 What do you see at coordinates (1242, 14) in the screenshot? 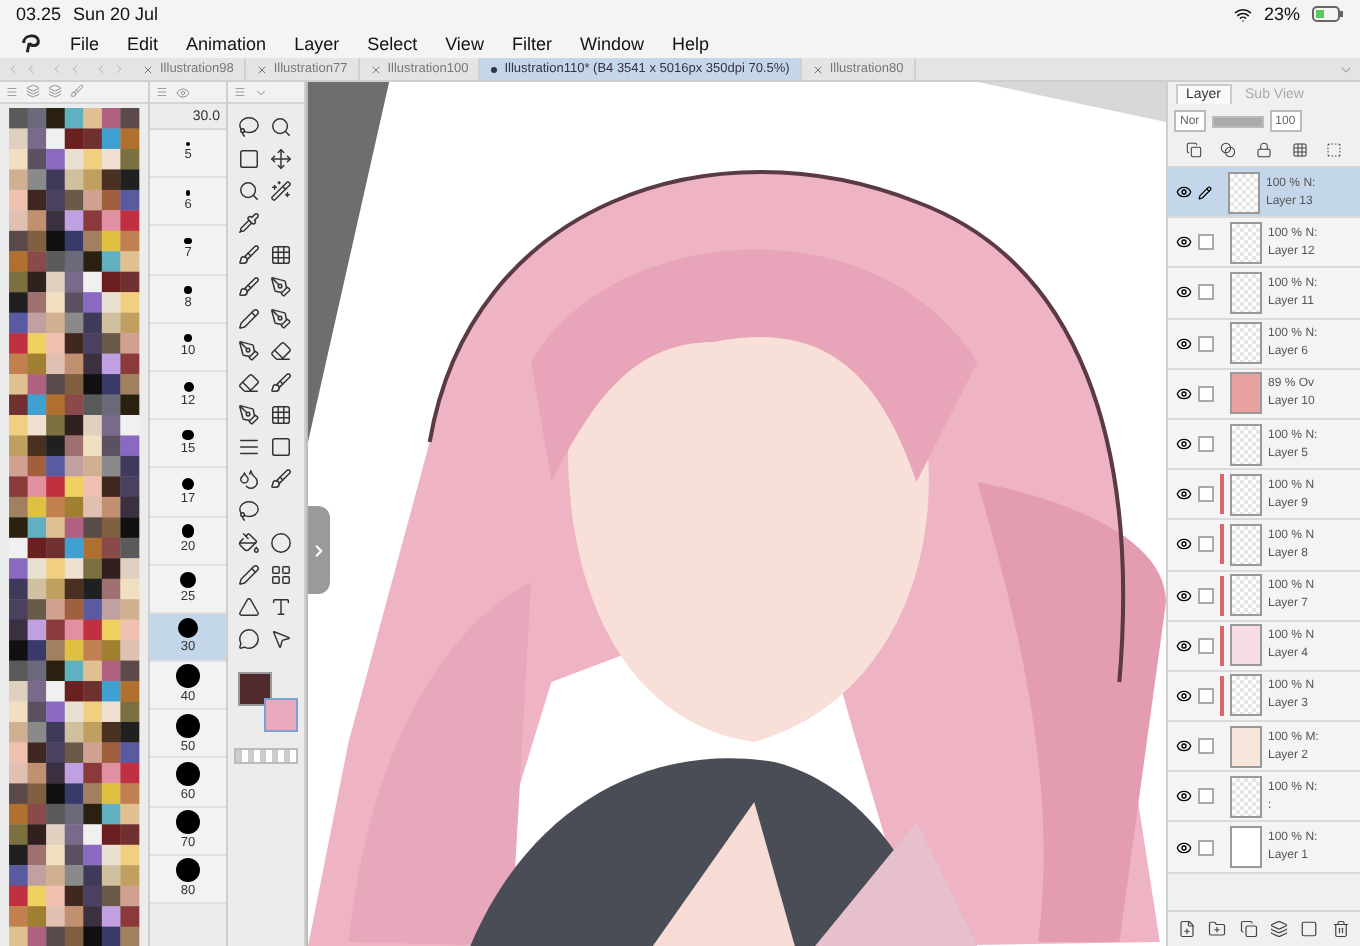
I see `wifi-icon` at bounding box center [1242, 14].